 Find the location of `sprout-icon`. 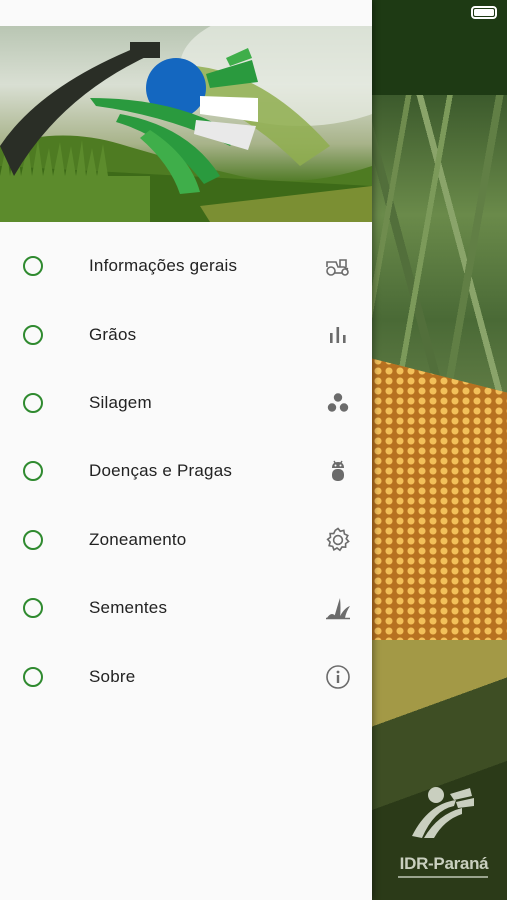

sprout-icon is located at coordinates (338, 609).